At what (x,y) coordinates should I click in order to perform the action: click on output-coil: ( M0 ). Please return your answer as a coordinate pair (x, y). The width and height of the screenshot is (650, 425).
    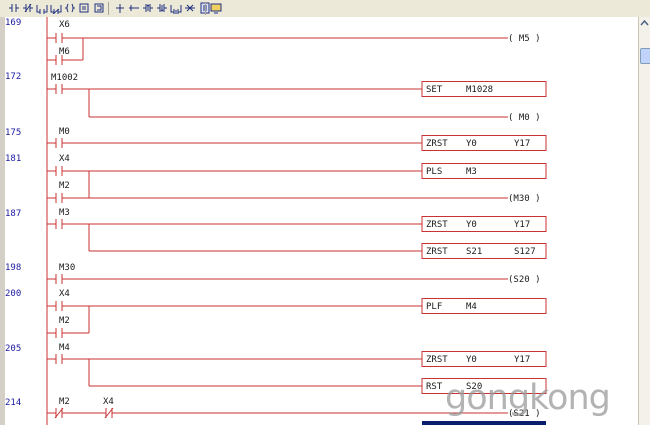
    Looking at the image, I should click on (524, 118).